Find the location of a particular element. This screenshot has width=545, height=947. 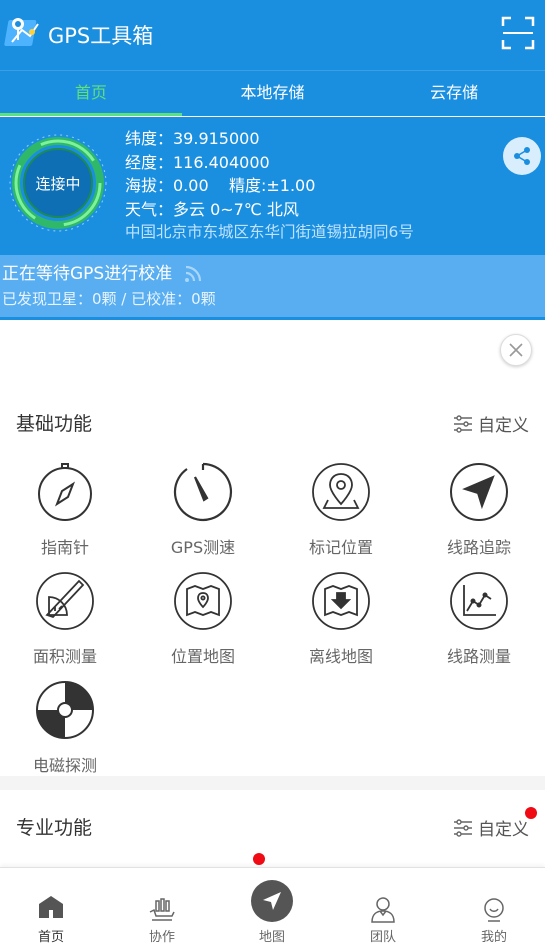

feature-gps-speed: GPS测速 is located at coordinates (203, 510).